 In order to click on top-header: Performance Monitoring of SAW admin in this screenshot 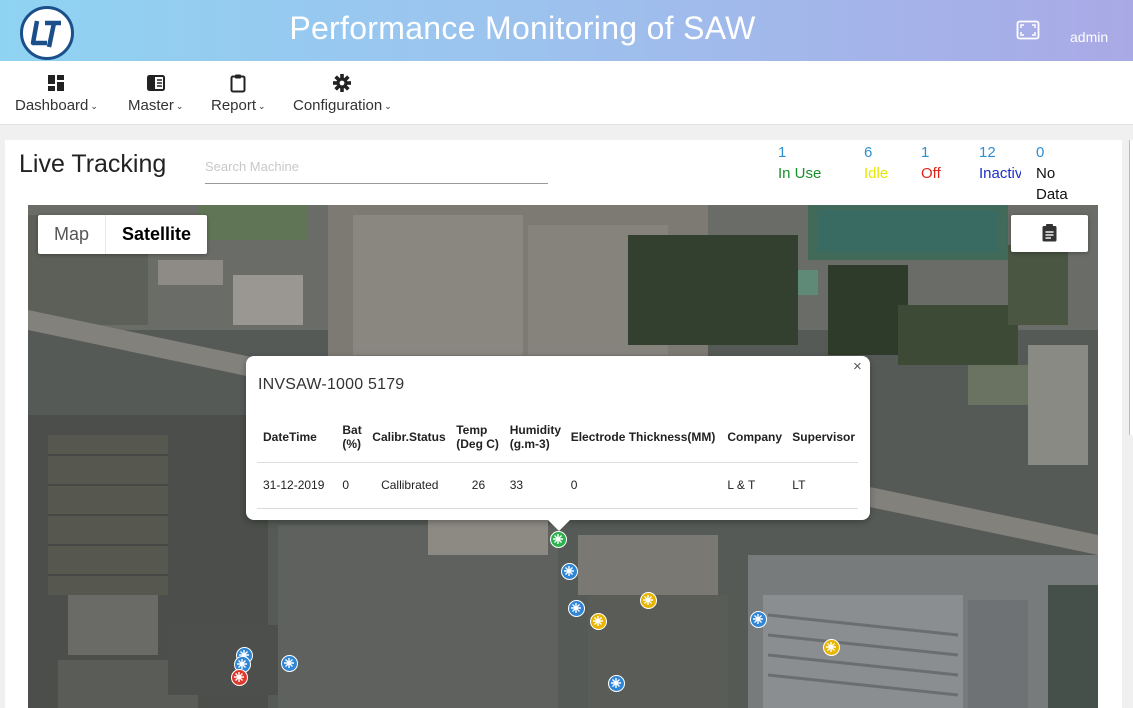, I will do `click(566, 30)`.